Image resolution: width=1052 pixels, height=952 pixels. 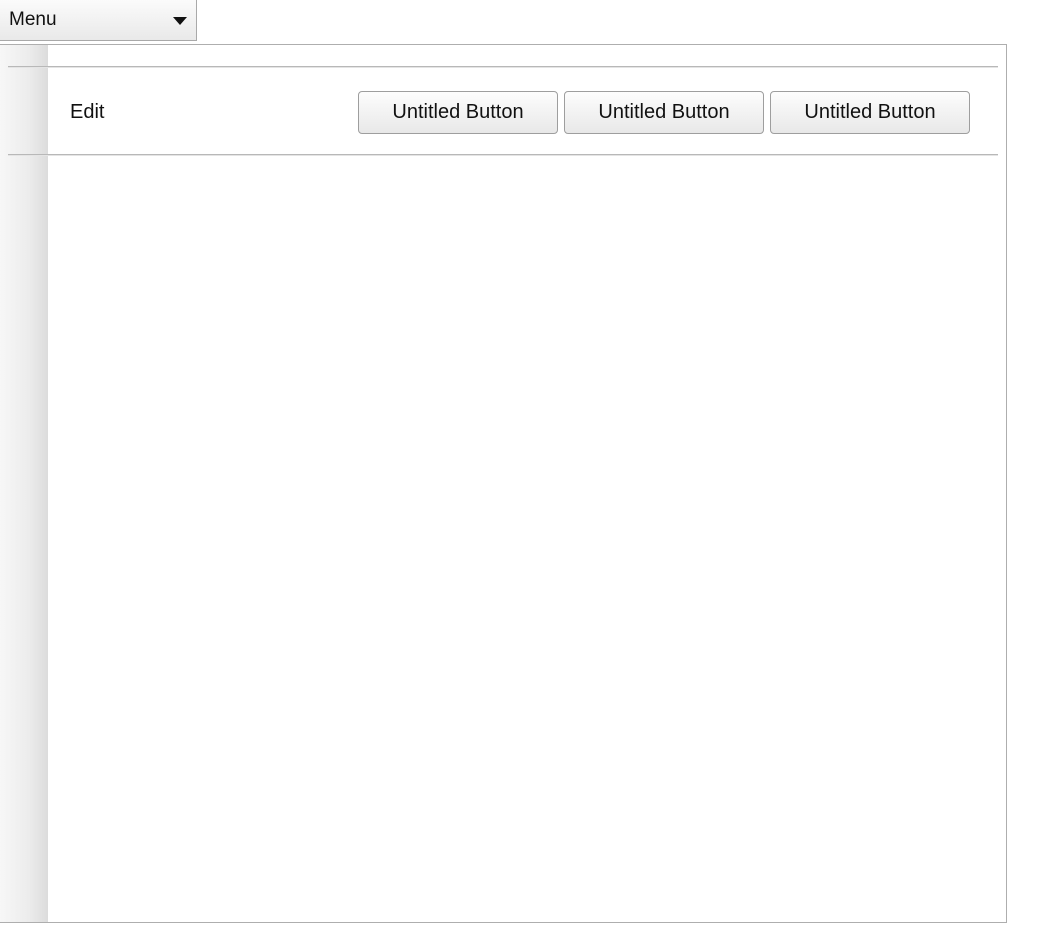 What do you see at coordinates (458, 112) in the screenshot?
I see `untitled-button-1: Untitled Button` at bounding box center [458, 112].